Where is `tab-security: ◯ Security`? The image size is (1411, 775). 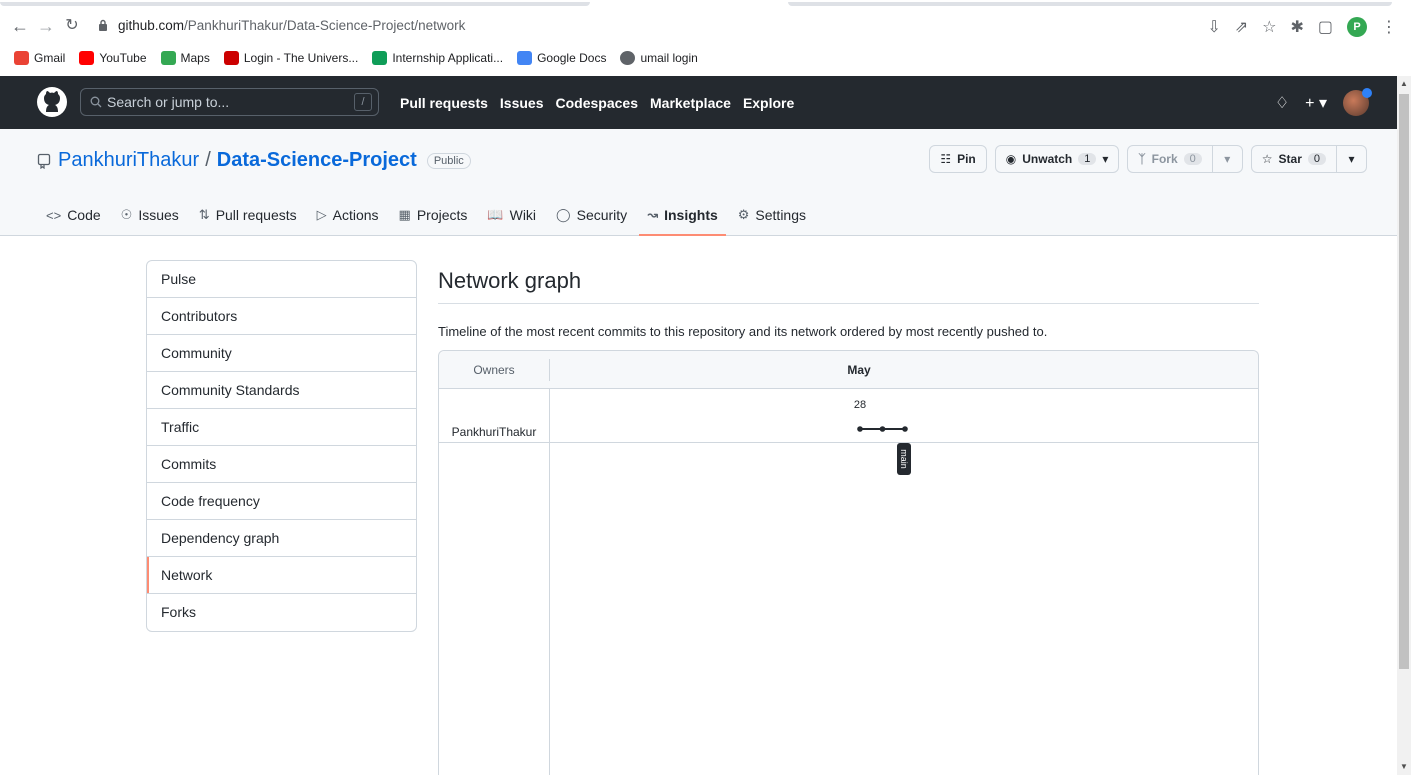 tab-security: ◯ Security is located at coordinates (591, 215).